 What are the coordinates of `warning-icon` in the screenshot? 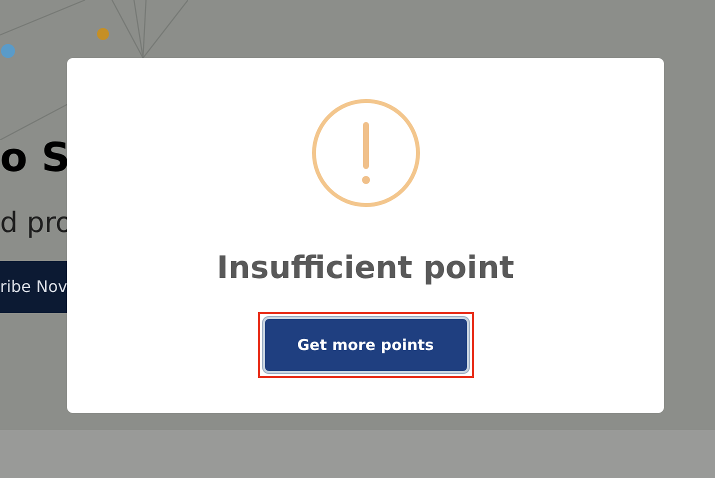 It's located at (365, 153).